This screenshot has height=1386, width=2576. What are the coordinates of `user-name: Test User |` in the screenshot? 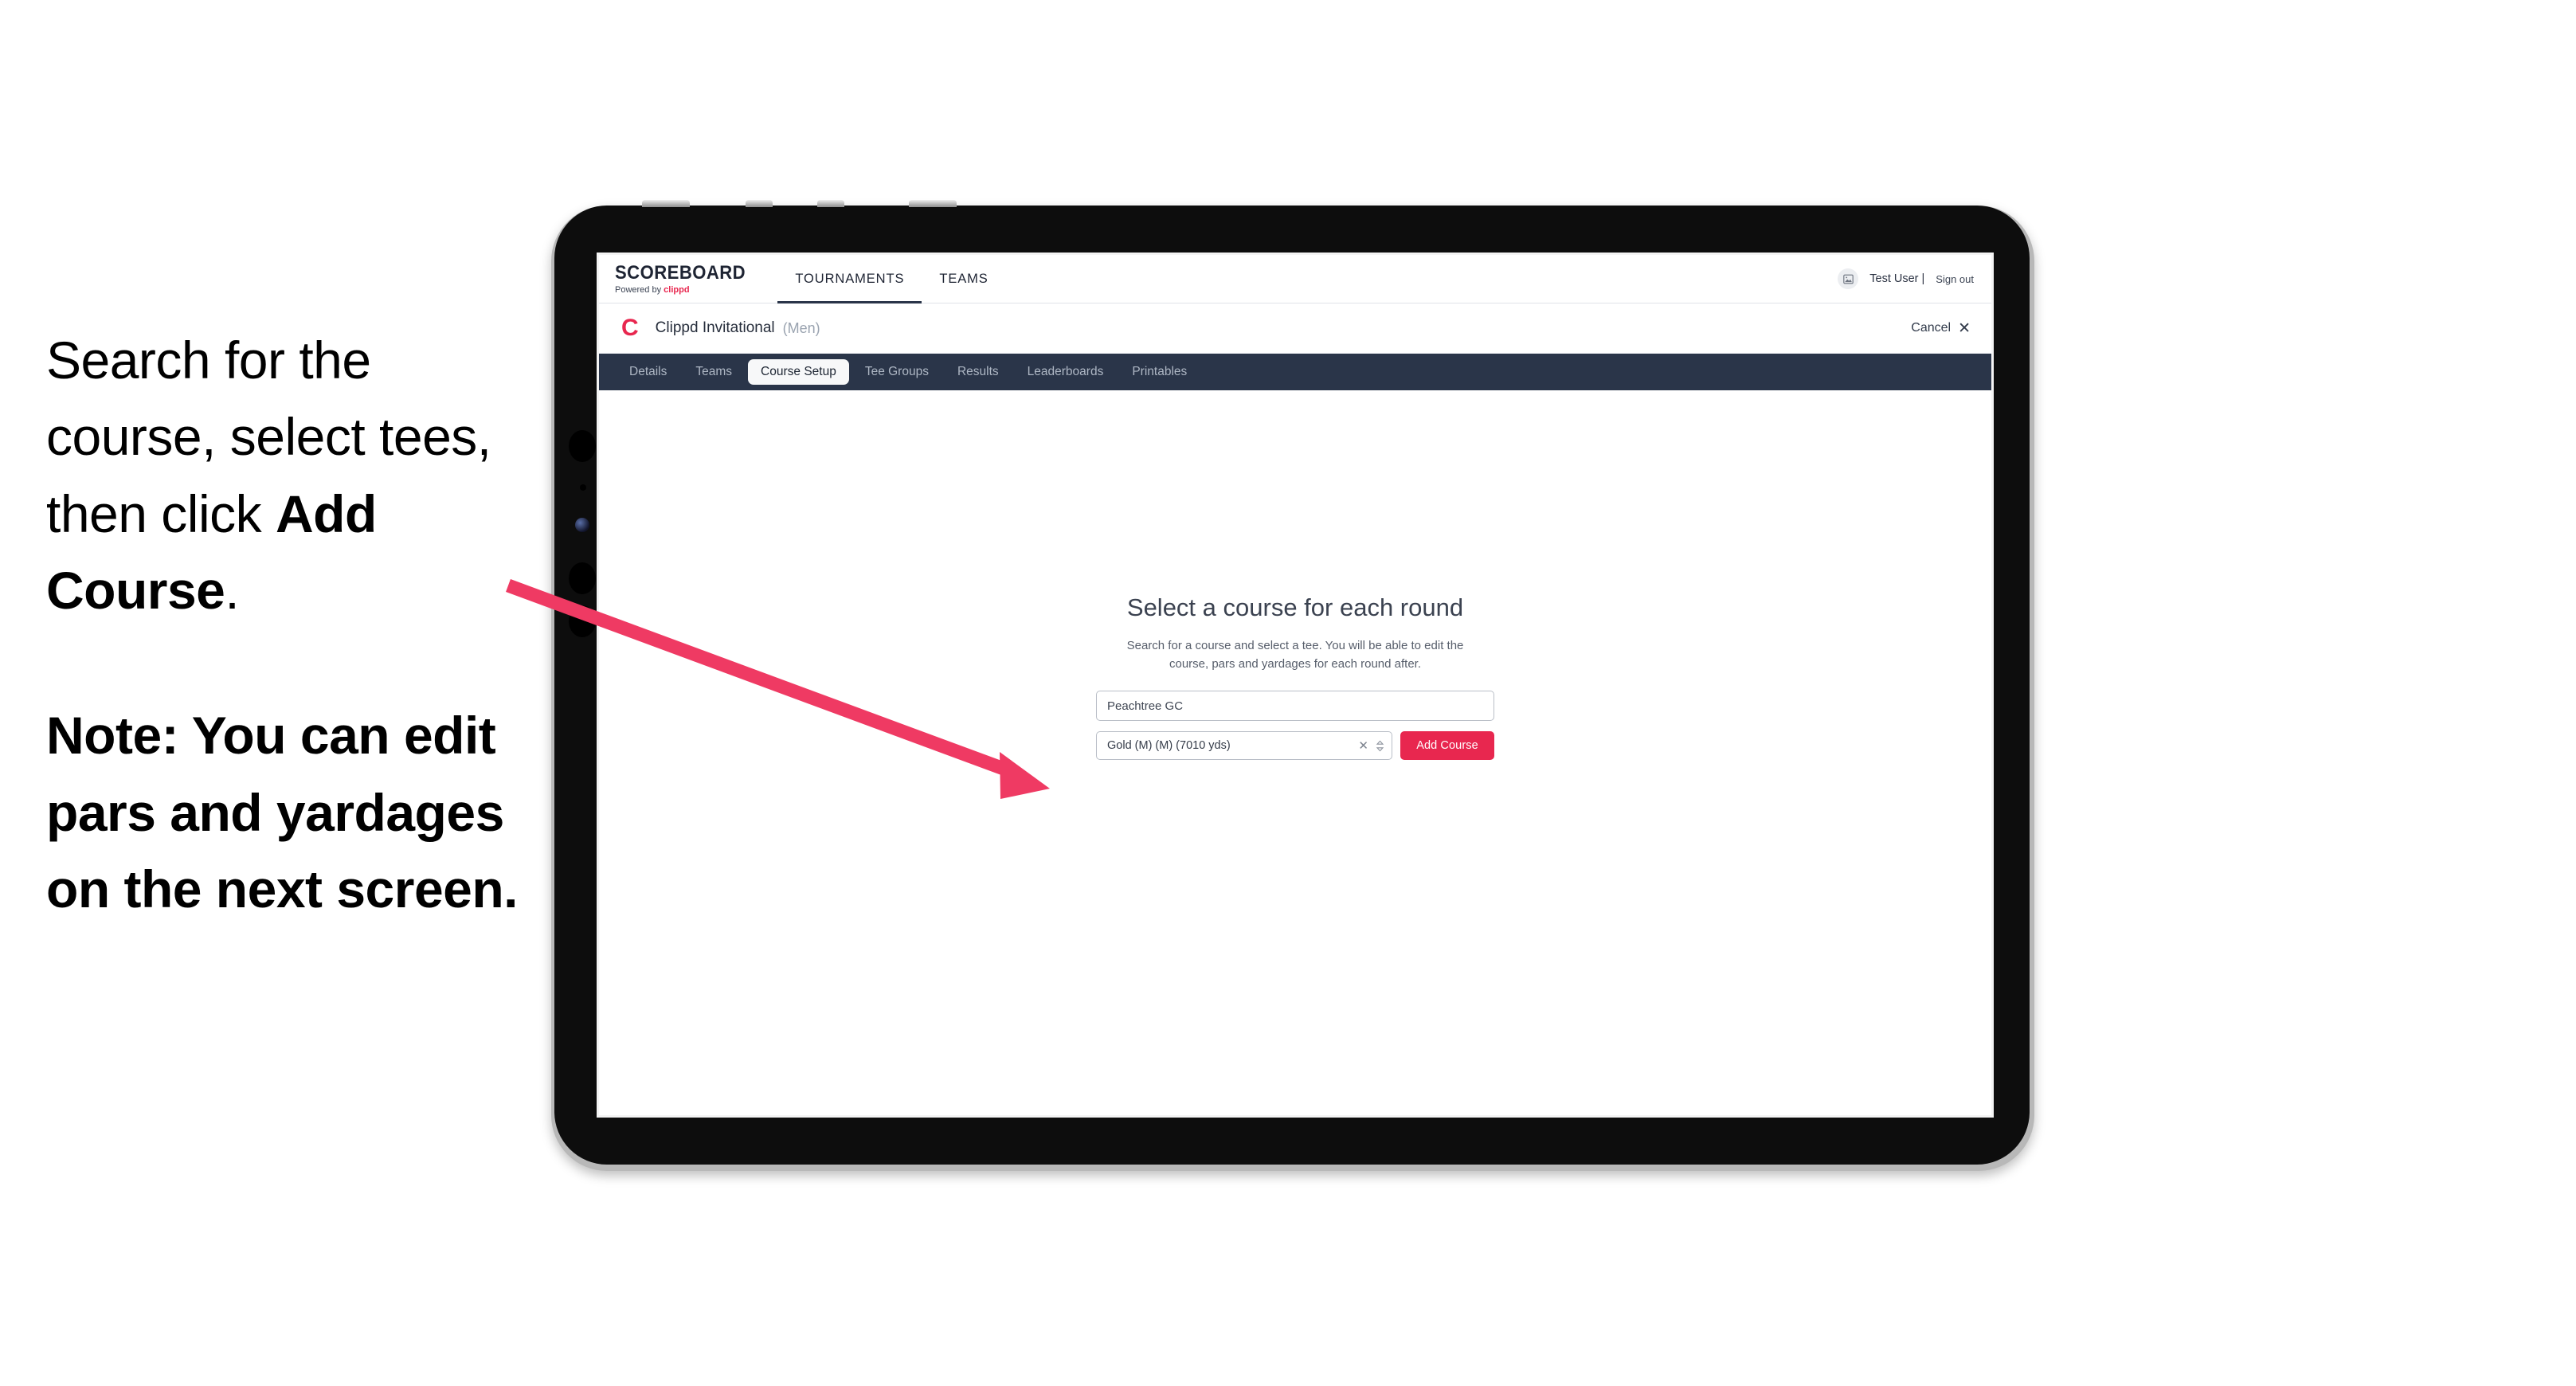 It's located at (1897, 278).